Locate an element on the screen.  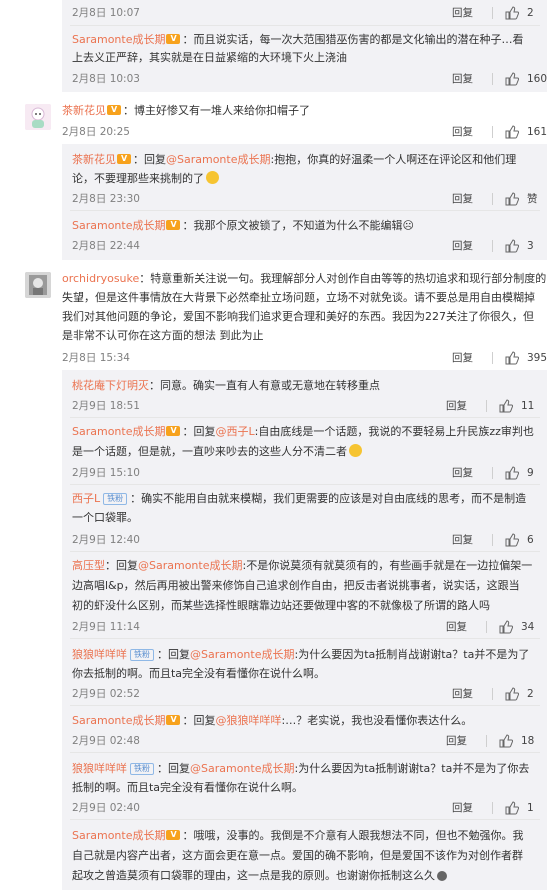
comment-actions: 回复 6 is located at coordinates (493, 539).